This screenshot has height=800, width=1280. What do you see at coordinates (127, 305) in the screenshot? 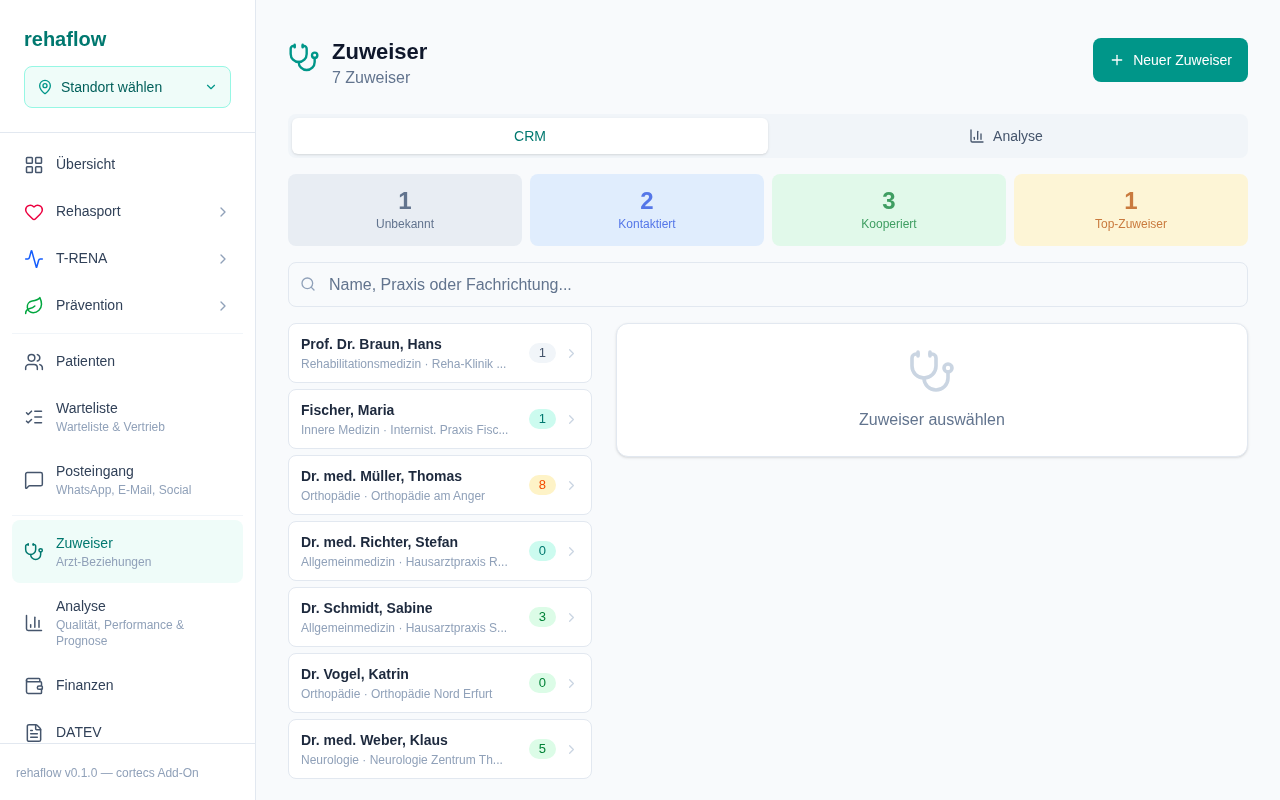
I see `nav-item: Prävention` at bounding box center [127, 305].